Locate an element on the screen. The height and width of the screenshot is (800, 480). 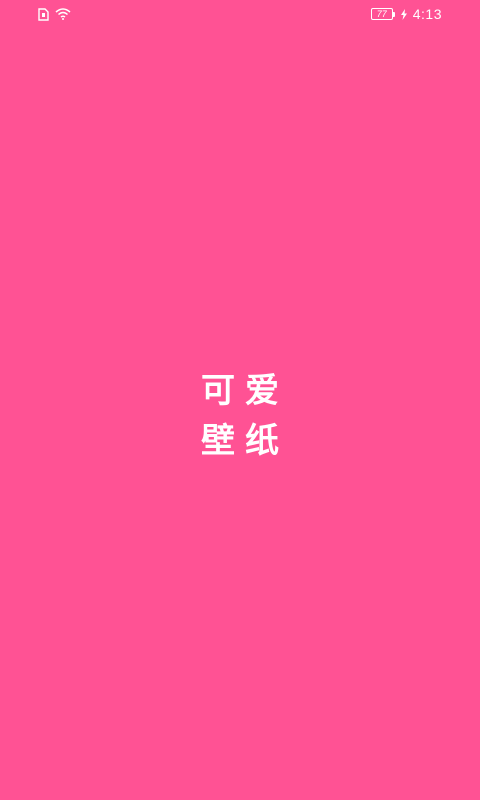
battery-tip is located at coordinates (393, 14).